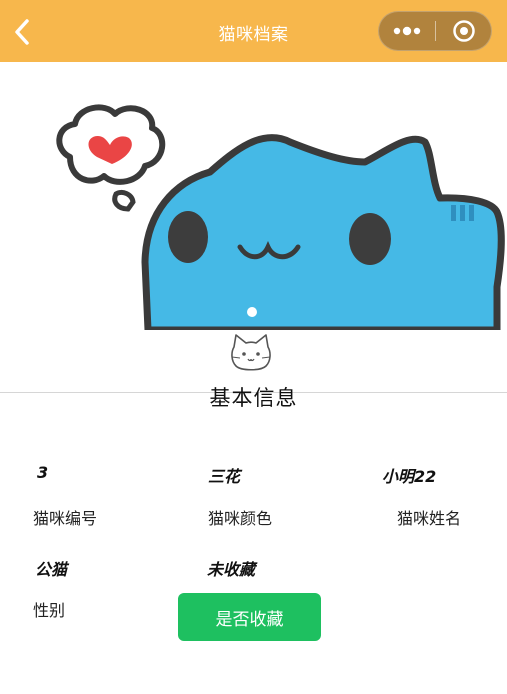  Describe the element at coordinates (240, 518) in the screenshot. I see `cat-color-label: 猫咪颜色` at that location.